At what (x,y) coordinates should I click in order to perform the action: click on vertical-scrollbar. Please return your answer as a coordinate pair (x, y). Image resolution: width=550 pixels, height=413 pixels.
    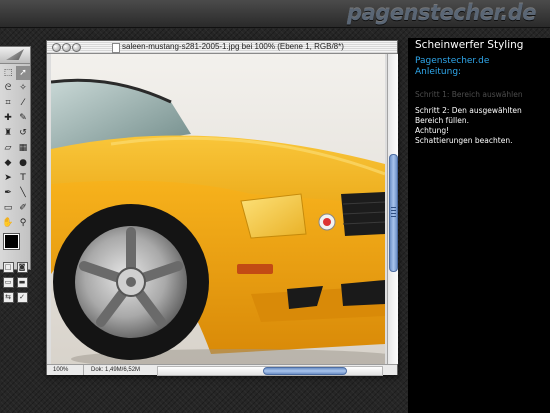
    Looking at the image, I should click on (392, 209).